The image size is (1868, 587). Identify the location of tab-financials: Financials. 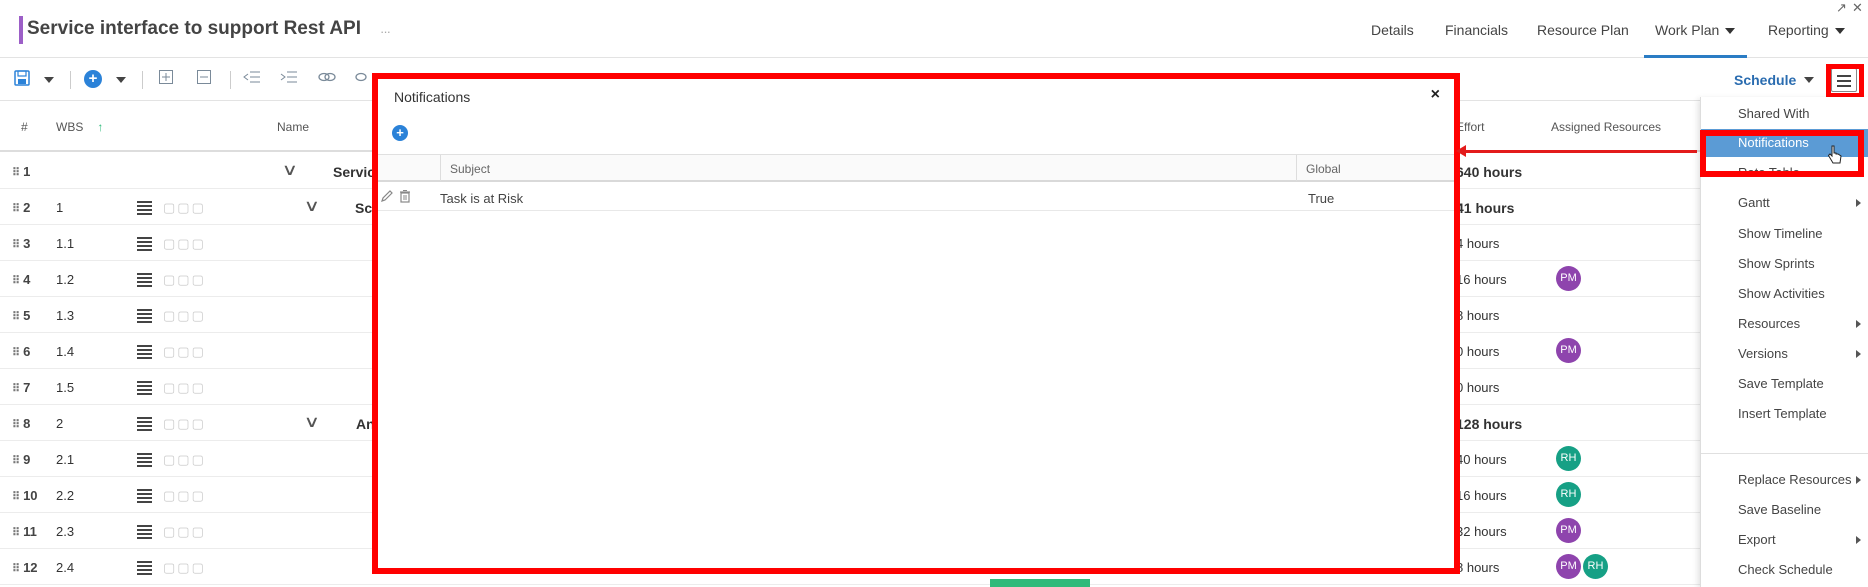
(1476, 30).